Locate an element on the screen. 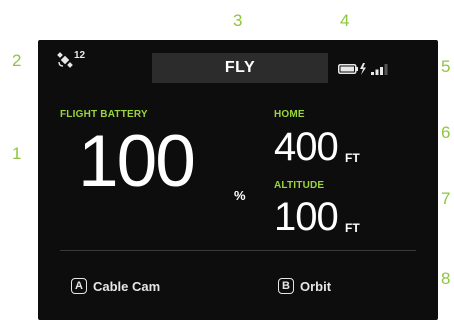  a-key-icon: A is located at coordinates (79, 286).